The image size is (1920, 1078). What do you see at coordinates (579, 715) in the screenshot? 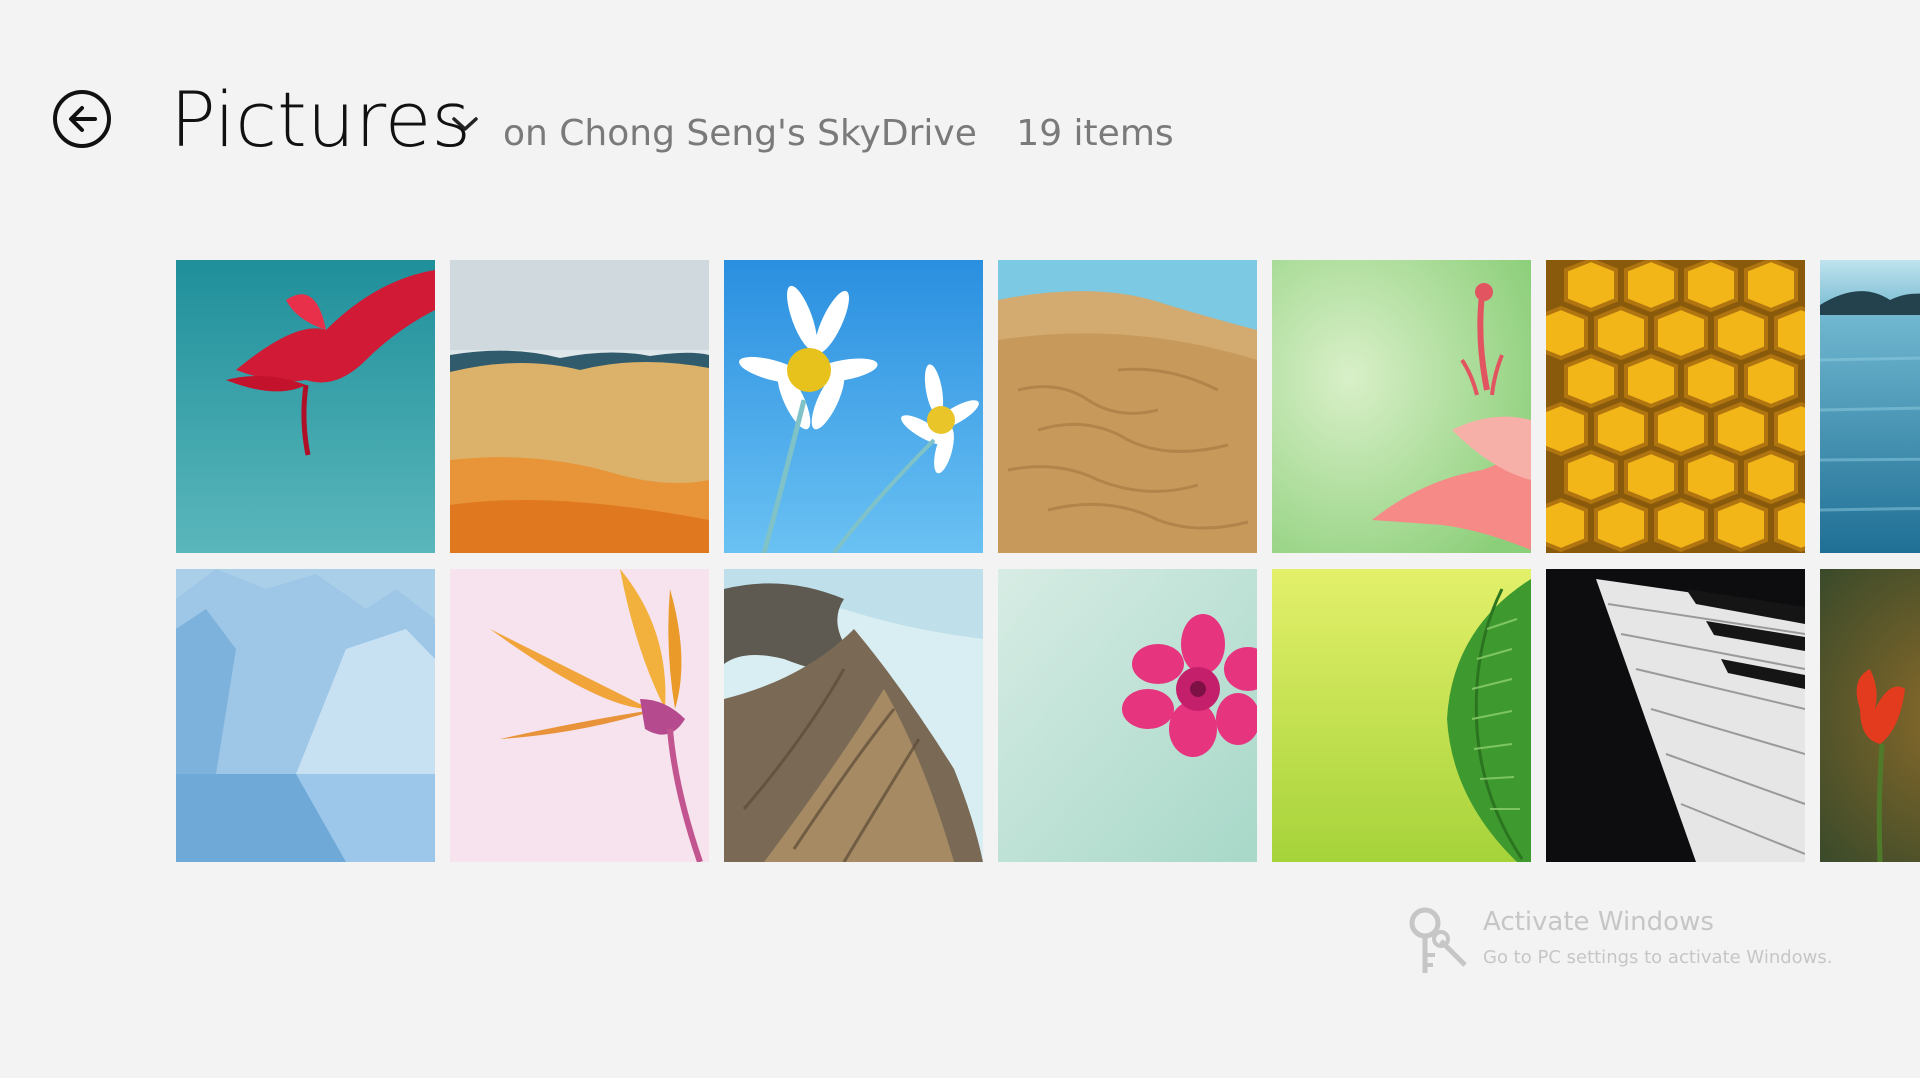
I see `picture-tile-bird-of-paradise` at bounding box center [579, 715].